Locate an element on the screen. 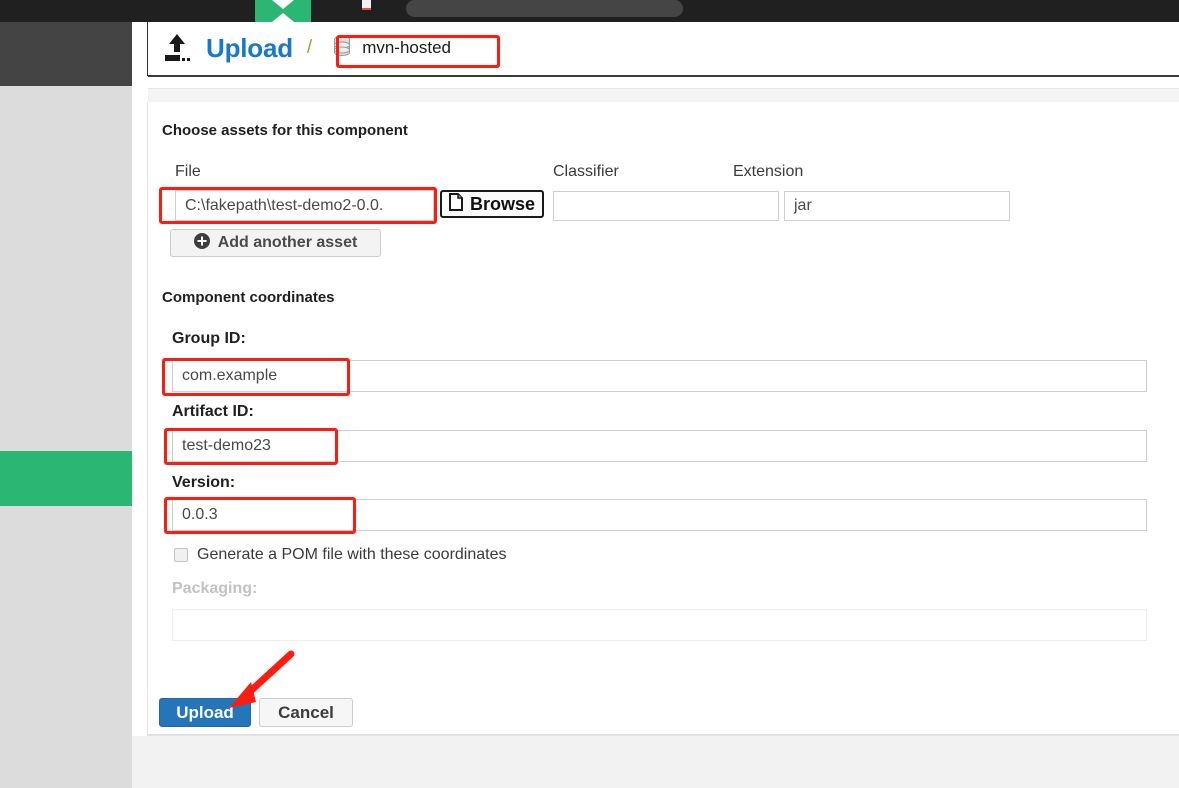 This screenshot has height=788, width=1179. artifact-id-input is located at coordinates (659, 446).